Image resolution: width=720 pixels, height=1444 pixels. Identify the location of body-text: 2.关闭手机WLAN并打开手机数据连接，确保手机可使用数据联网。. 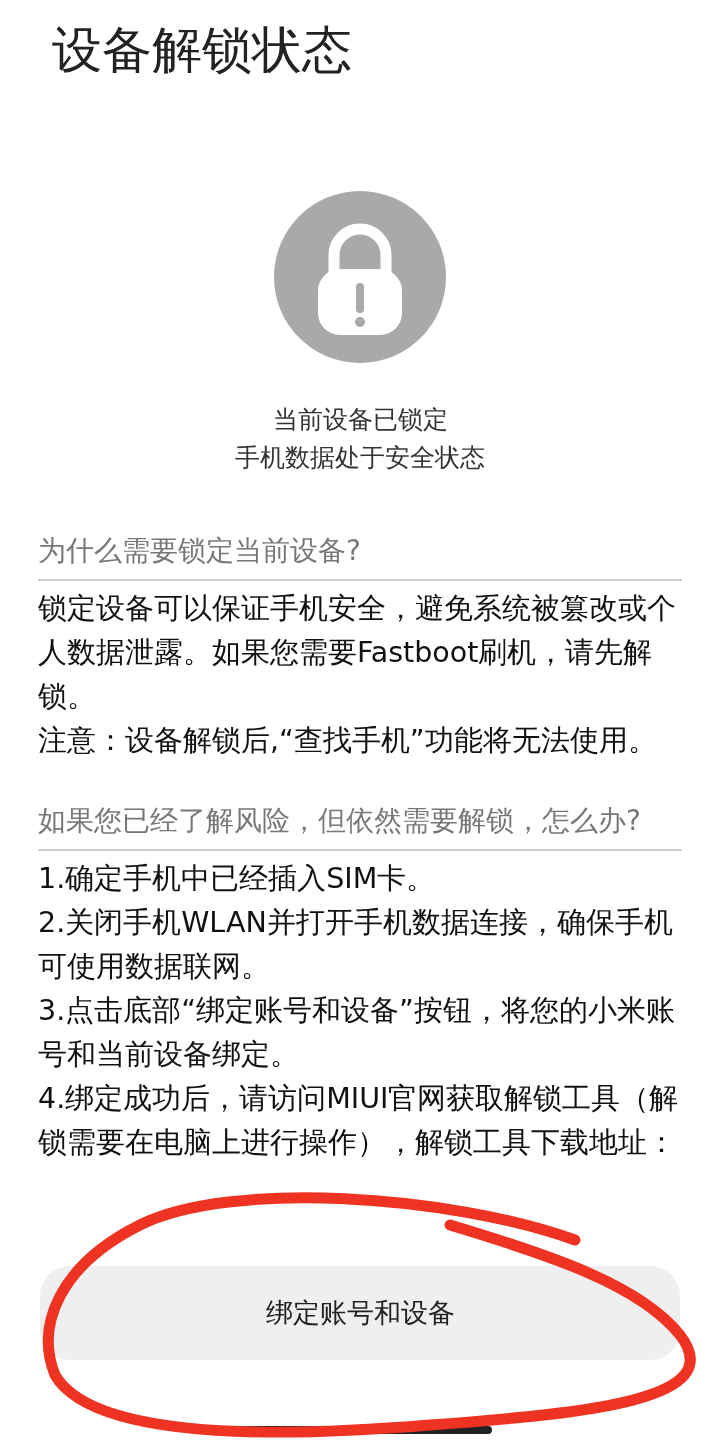
(356, 945).